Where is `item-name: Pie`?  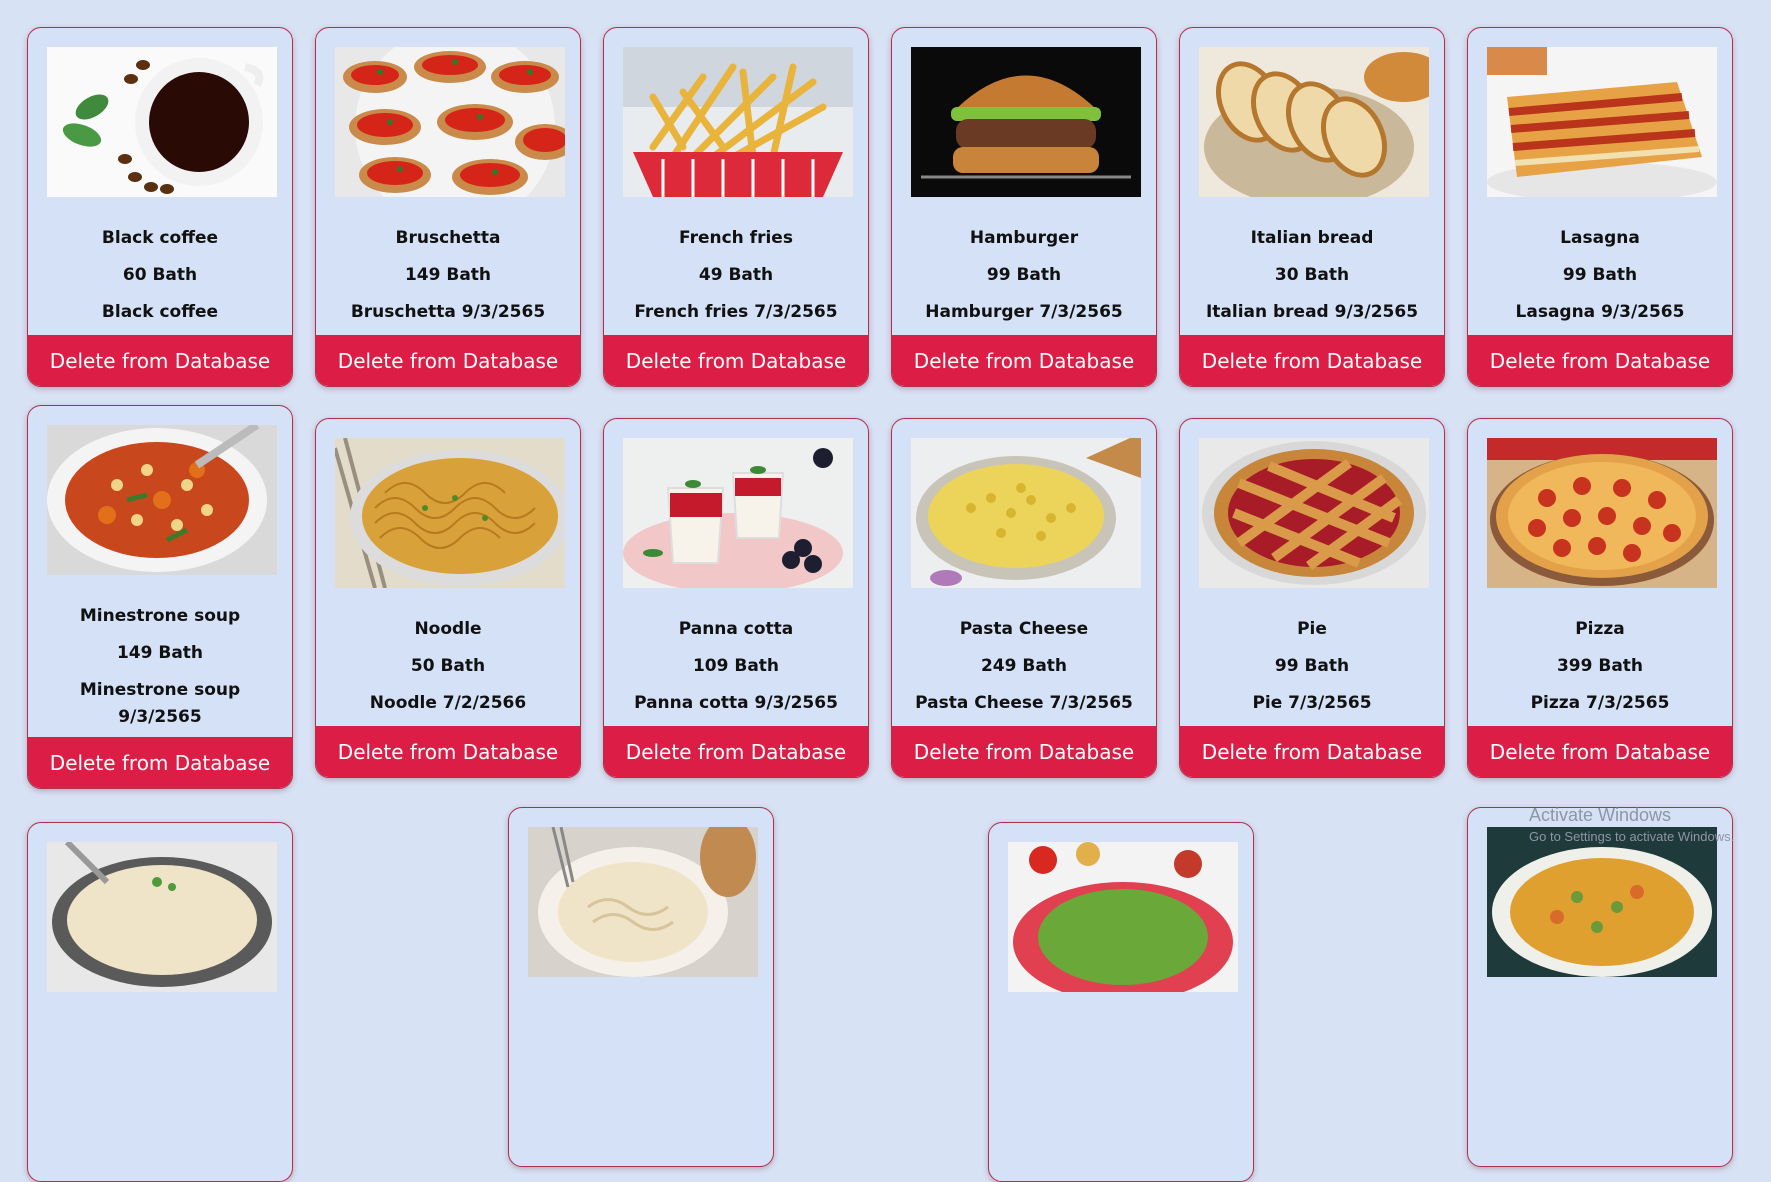
item-name: Pie is located at coordinates (1312, 629).